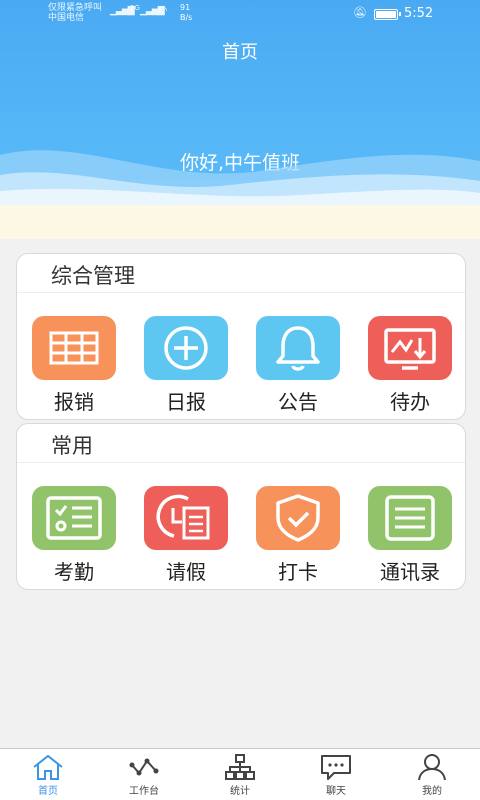 This screenshot has width=480, height=800. Describe the element at coordinates (186, 348) in the screenshot. I see `plus-circle-icon` at that location.